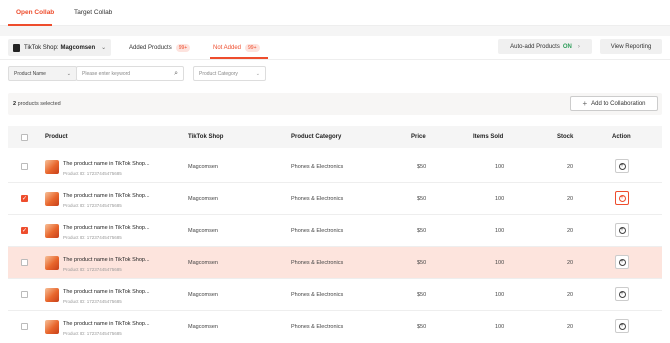  Describe the element at coordinates (335, 13) in the screenshot. I see `top-tabs: Open Collab Target Collab` at that location.